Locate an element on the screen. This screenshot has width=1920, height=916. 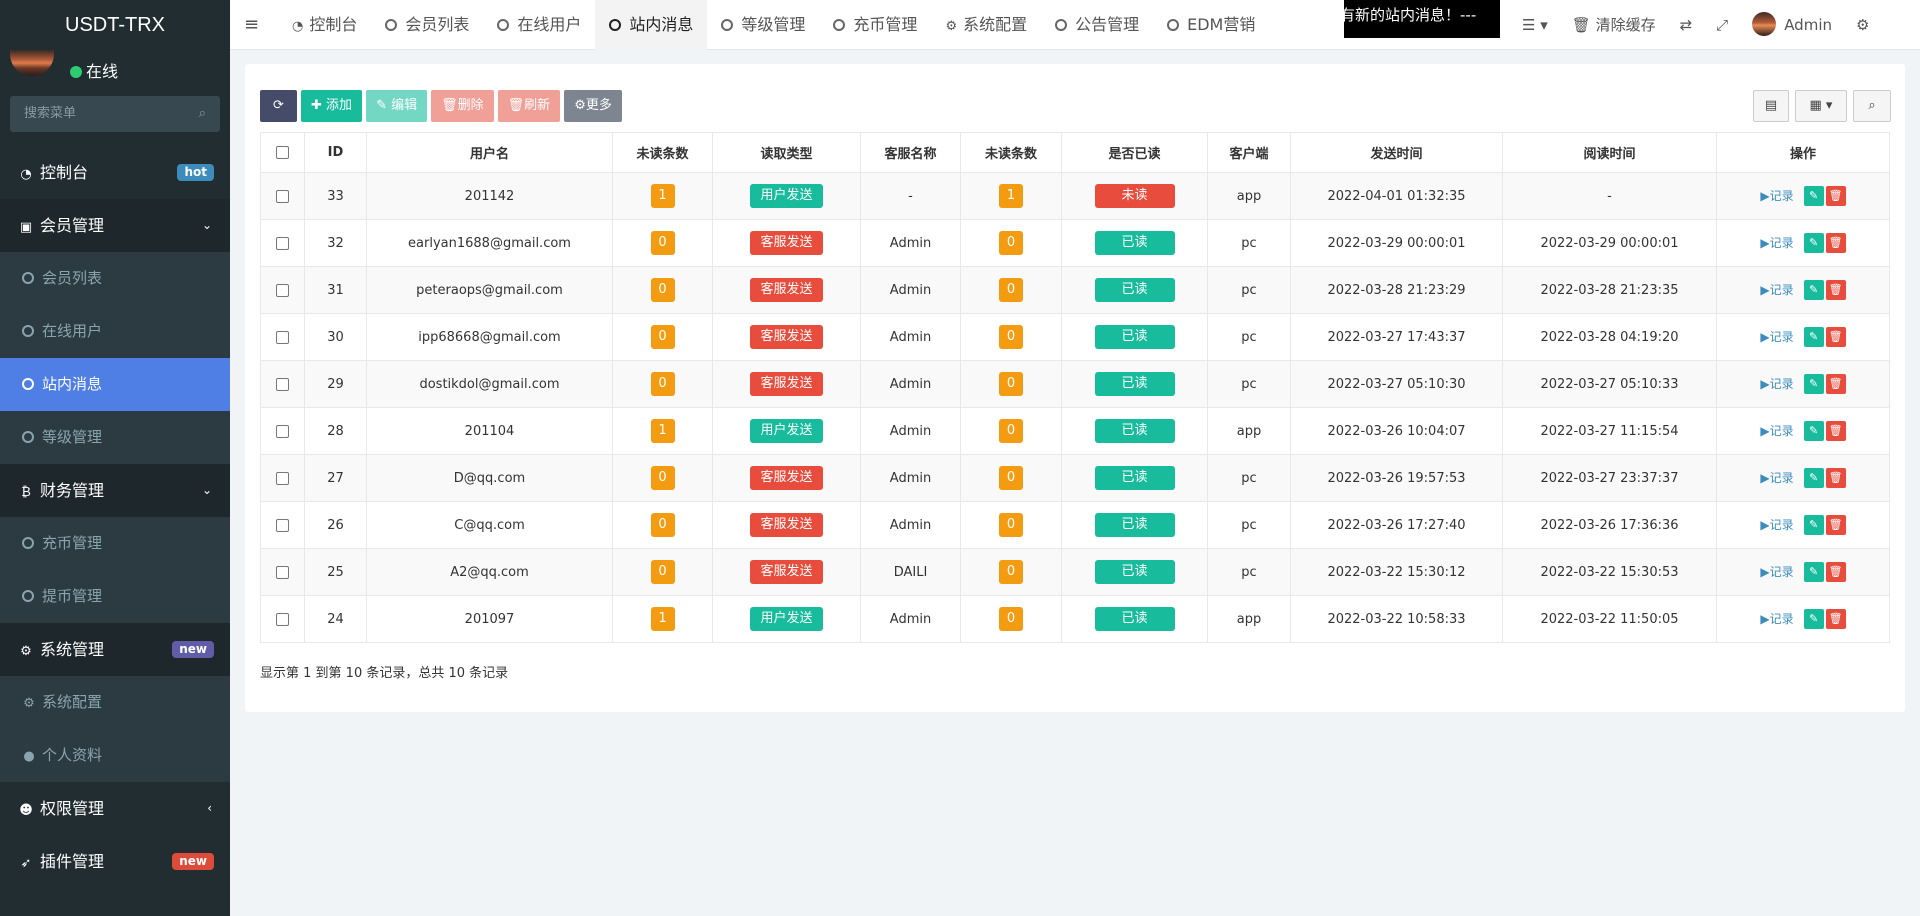
col-send-time: 发送时间 is located at coordinates (1396, 152).